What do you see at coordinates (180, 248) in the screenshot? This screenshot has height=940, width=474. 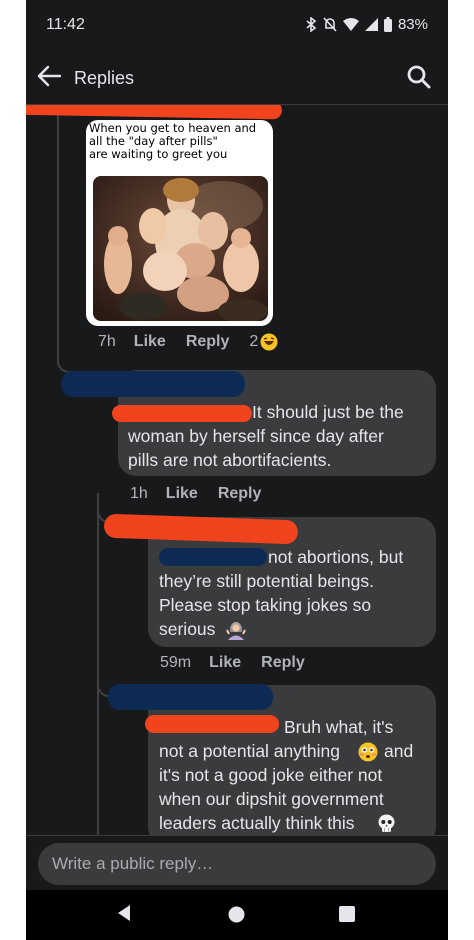 I see `meme-painting` at bounding box center [180, 248].